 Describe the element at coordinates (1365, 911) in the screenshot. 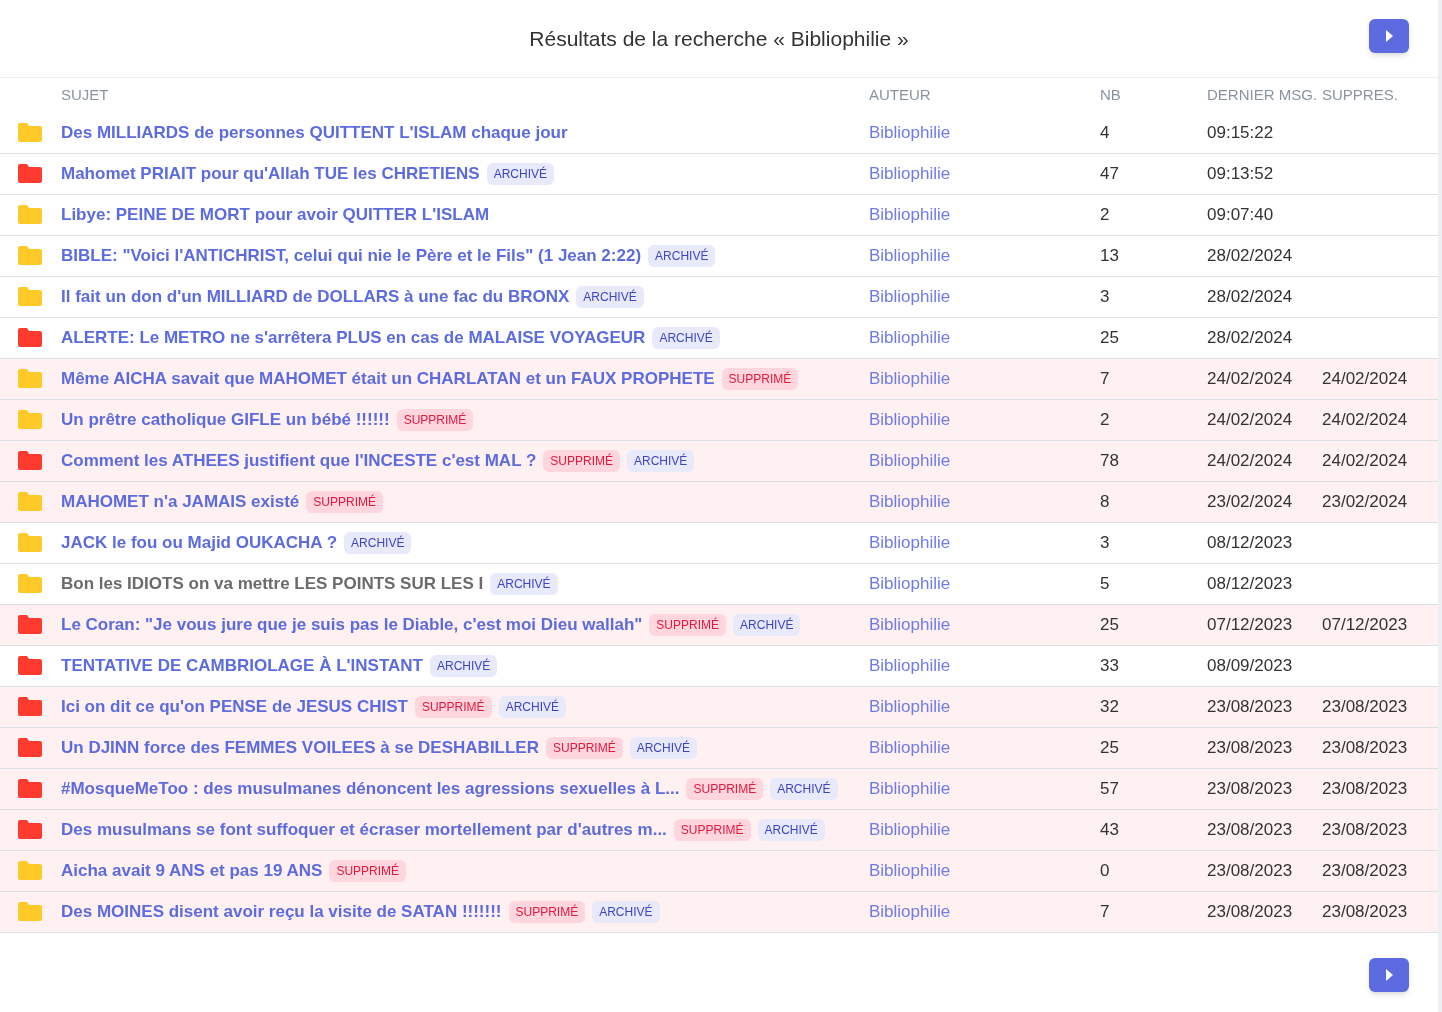

I see `deletion-date: 23/08/2023` at that location.